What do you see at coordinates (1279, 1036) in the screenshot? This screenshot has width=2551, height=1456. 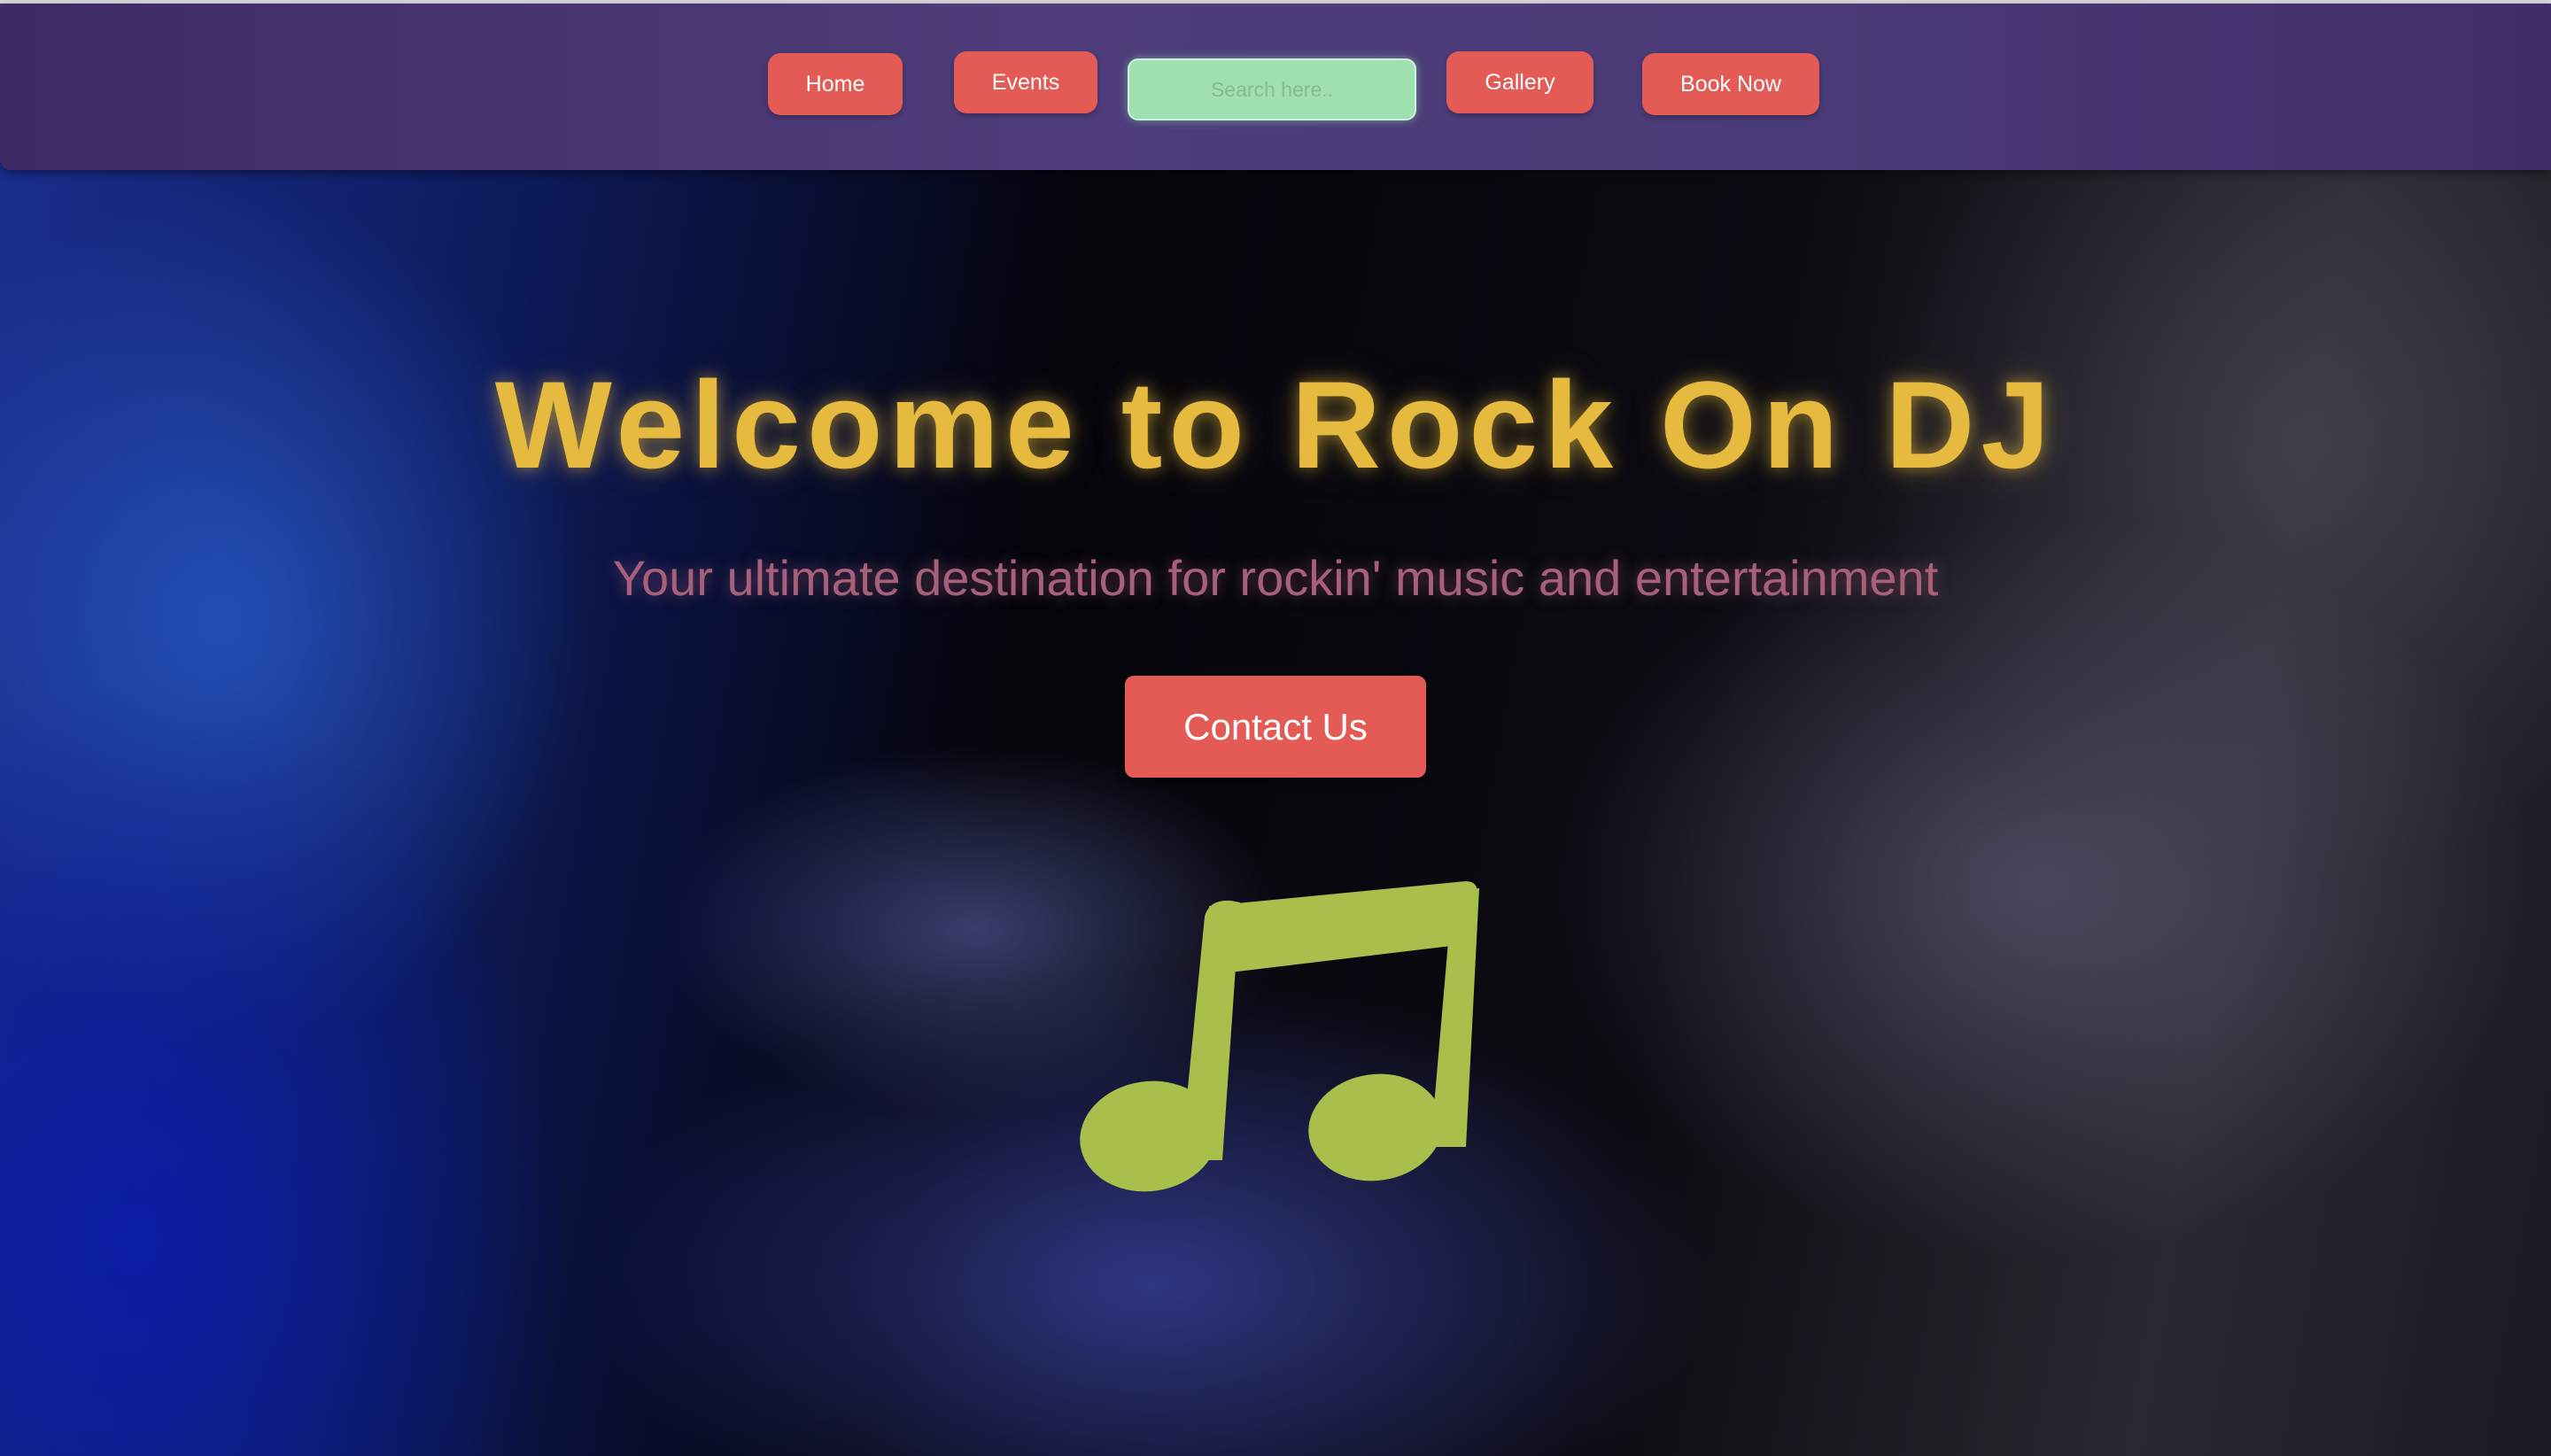 I see `music-note-icon` at bounding box center [1279, 1036].